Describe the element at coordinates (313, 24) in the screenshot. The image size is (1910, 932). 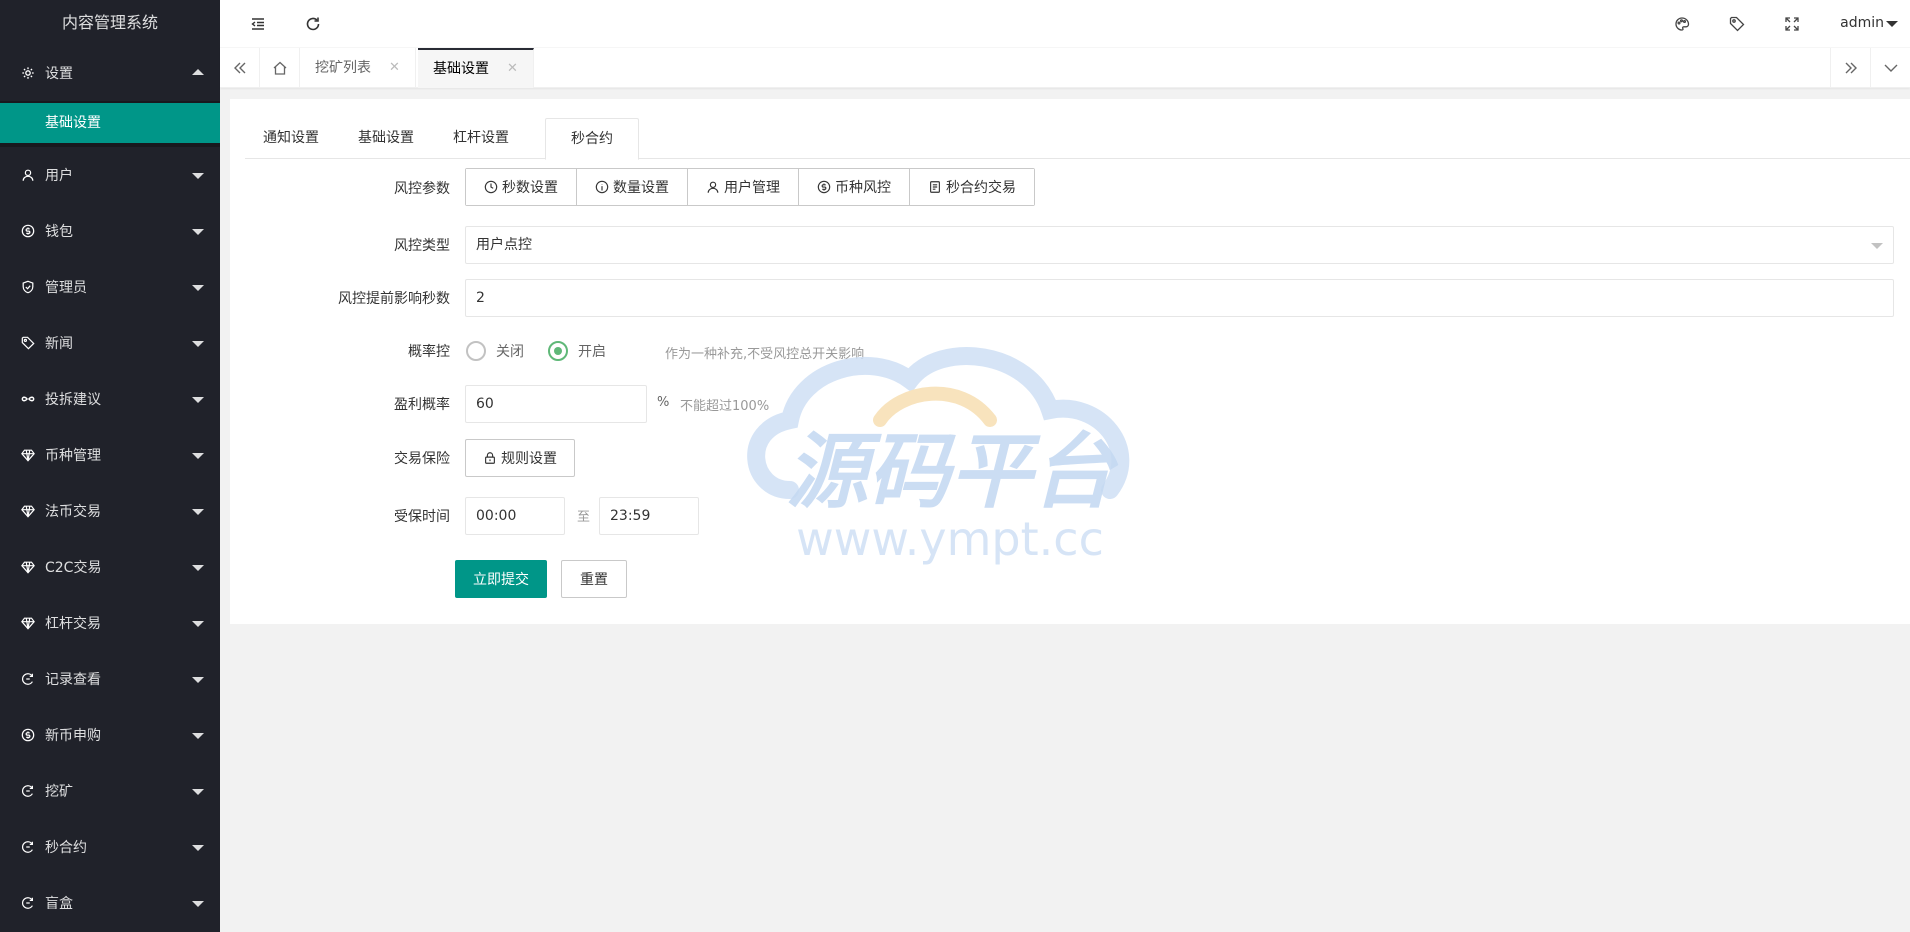
I see `refresh-button` at that location.